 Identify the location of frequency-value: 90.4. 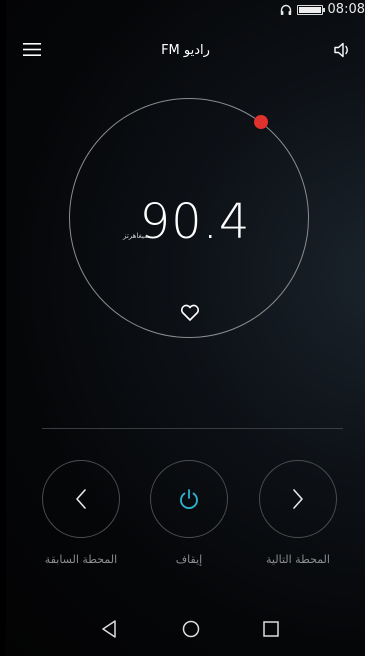
(195, 222).